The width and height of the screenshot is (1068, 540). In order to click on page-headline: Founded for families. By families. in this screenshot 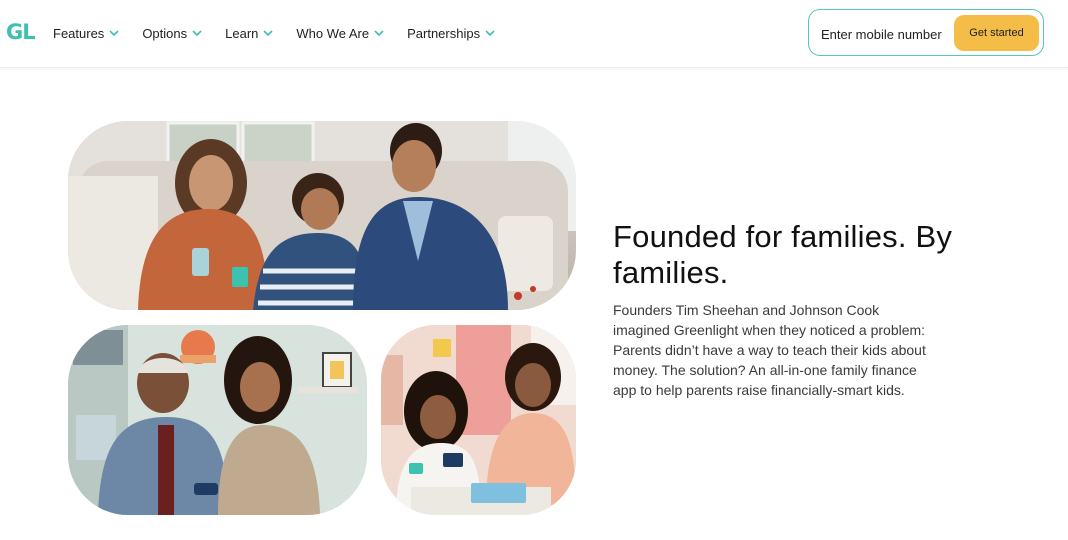, I will do `click(783, 254)`.